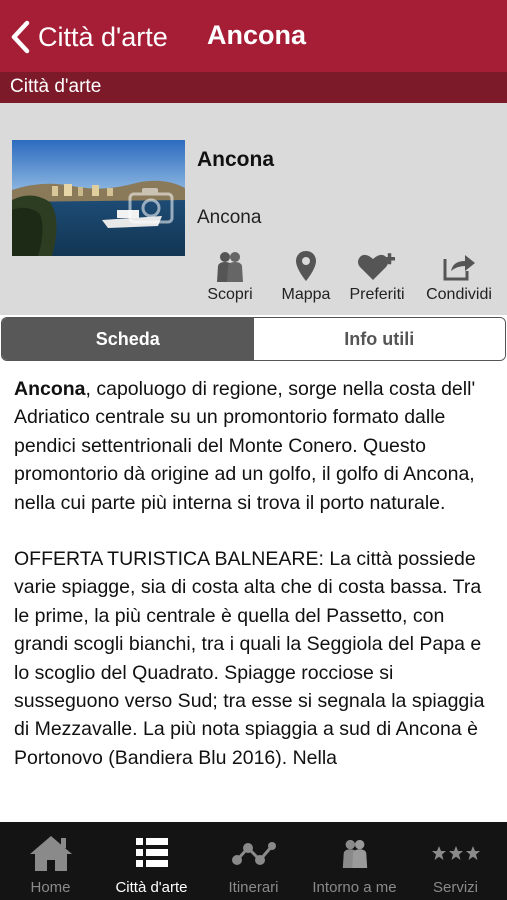 The image size is (507, 900). I want to click on tab-intorno-a-me-label: Intorno a me, so click(354, 887).